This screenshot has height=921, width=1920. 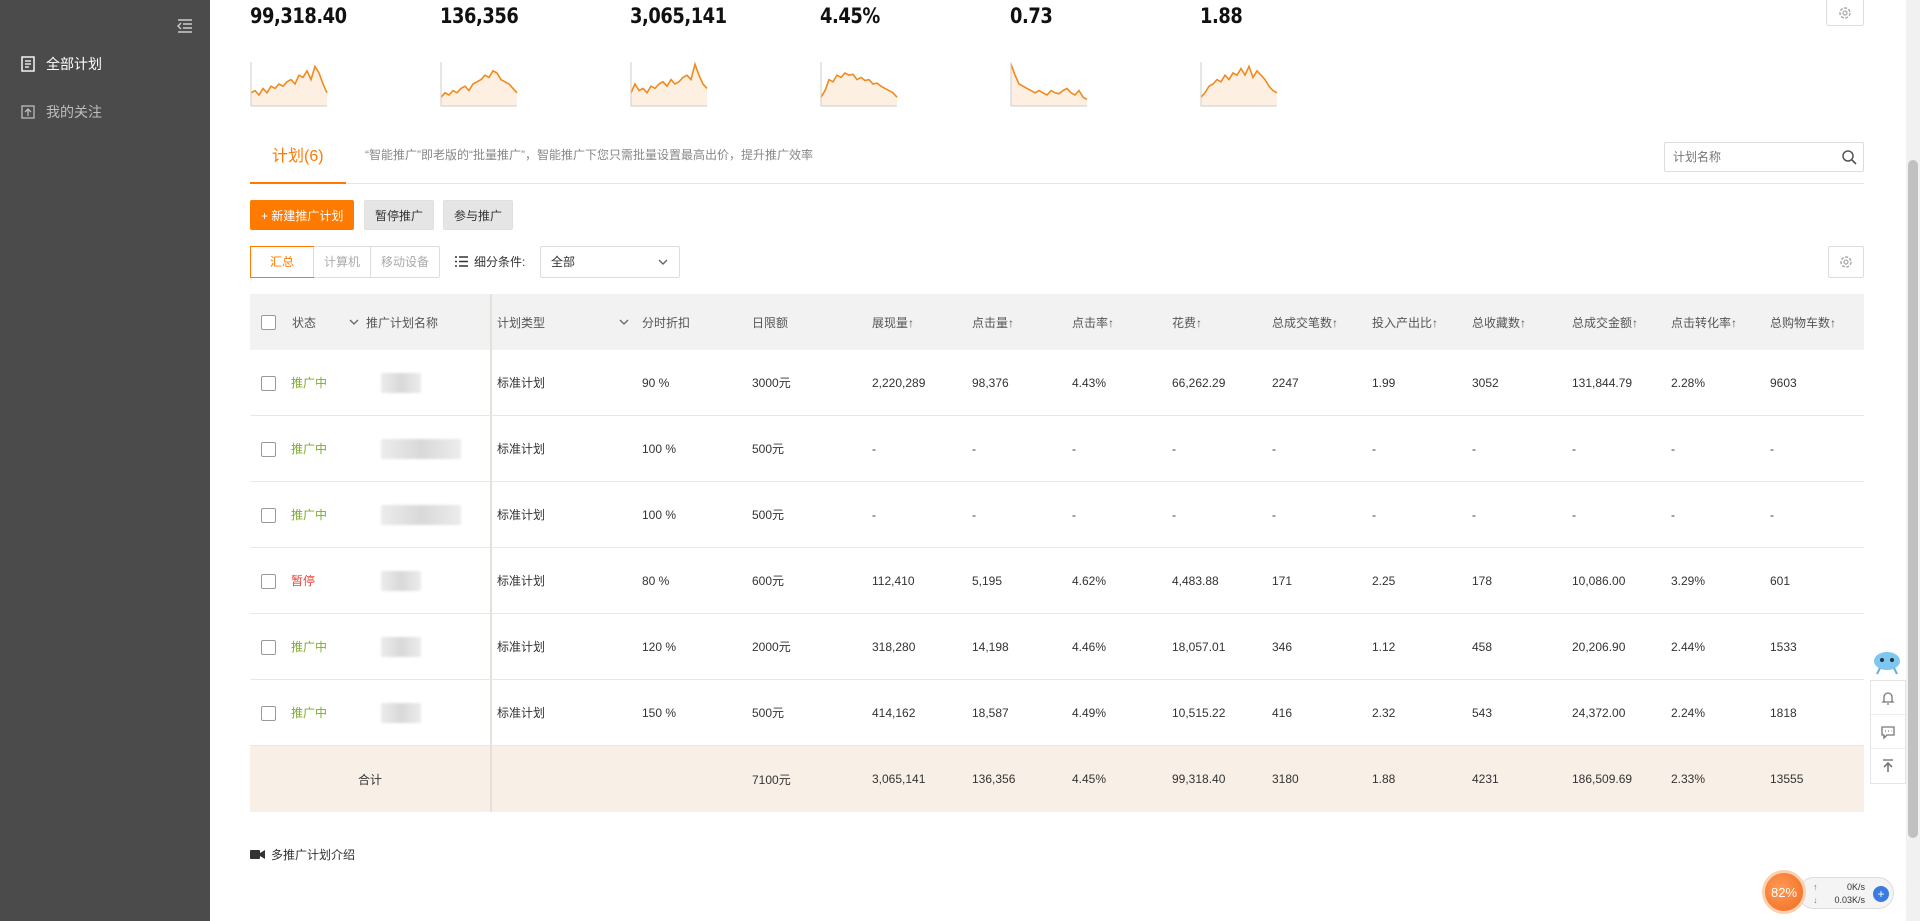 I want to click on tab-computer: 计算机, so click(x=341, y=262).